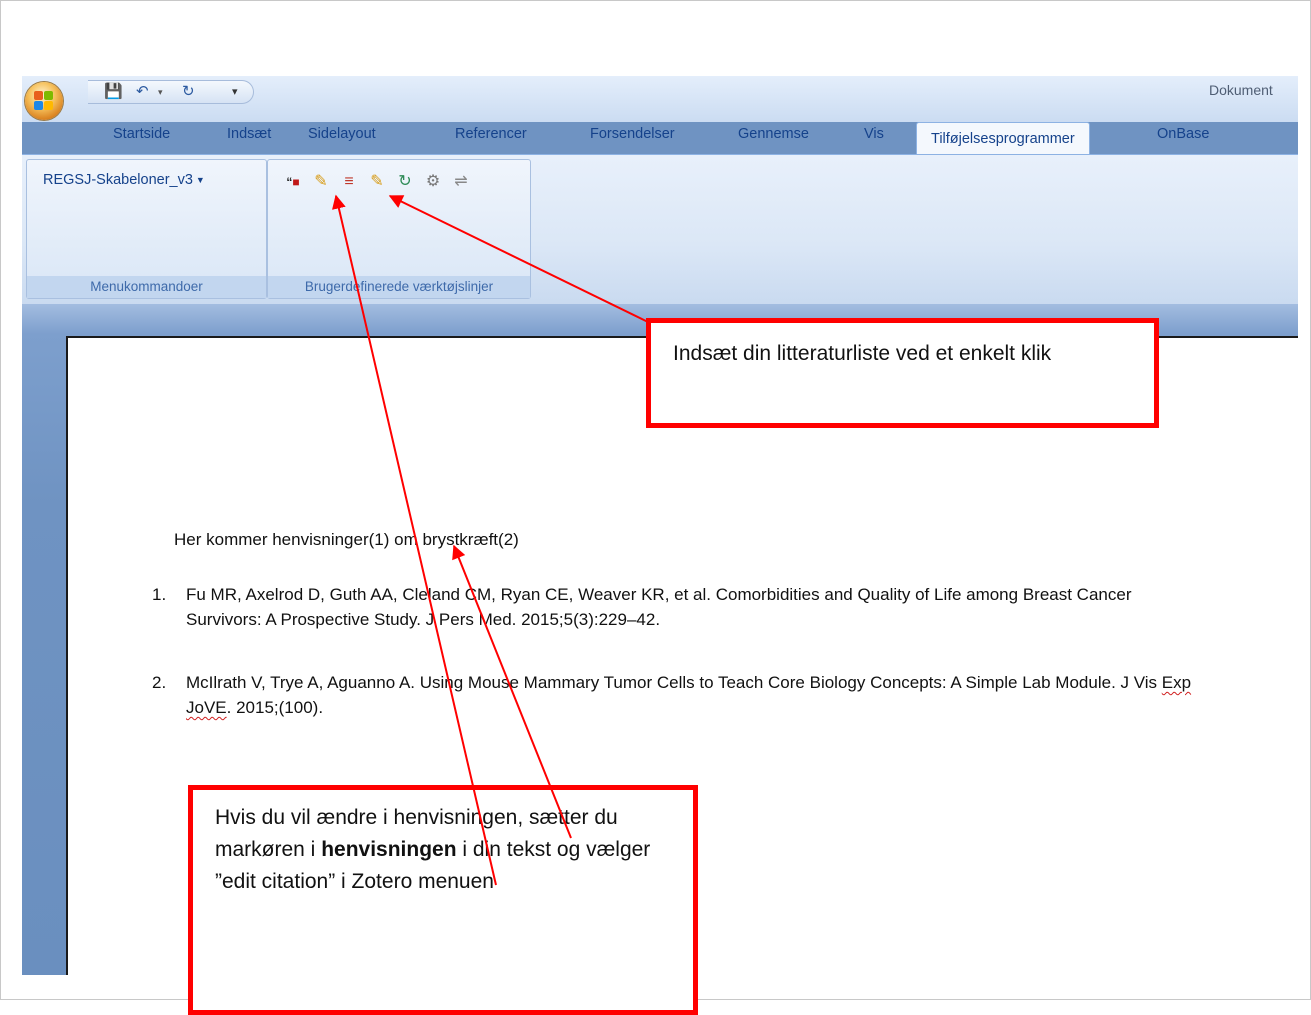 Image resolution: width=1311 pixels, height=1015 pixels. Describe the element at coordinates (171, 92) in the screenshot. I see `quick-access-toolbar: 💾 ↶ ▾ ↻ ▾` at that location.